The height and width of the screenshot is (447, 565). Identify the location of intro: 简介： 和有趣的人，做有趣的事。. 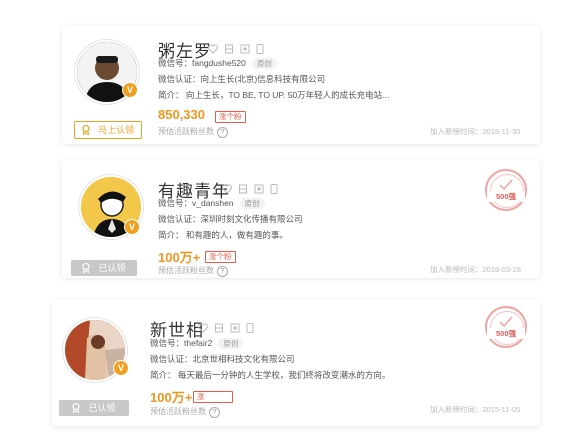
(223, 235).